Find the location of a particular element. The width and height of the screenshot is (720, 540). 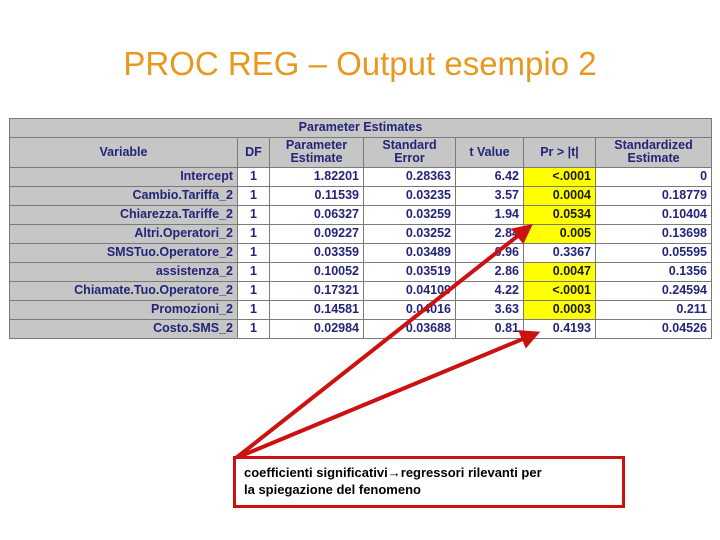

column-header-df: DF is located at coordinates (253, 152).